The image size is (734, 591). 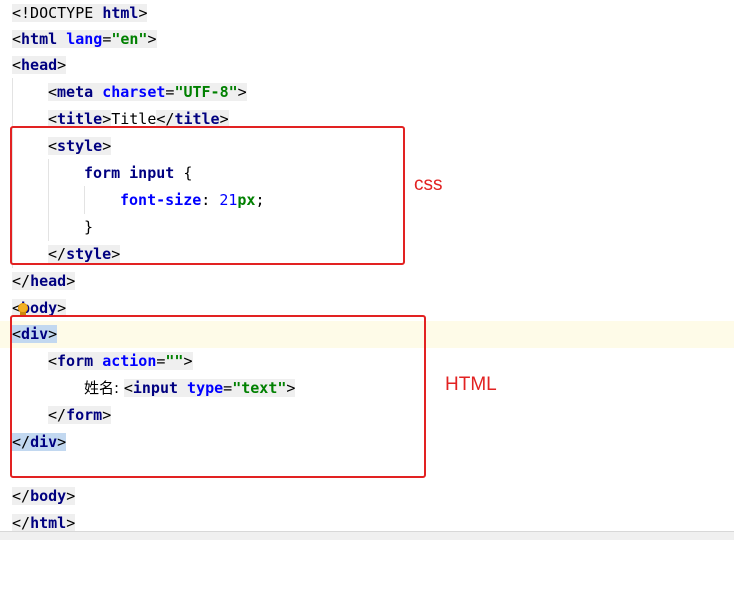 I want to click on code-line-15: 姓名: <input type="text">, so click(x=367, y=388).